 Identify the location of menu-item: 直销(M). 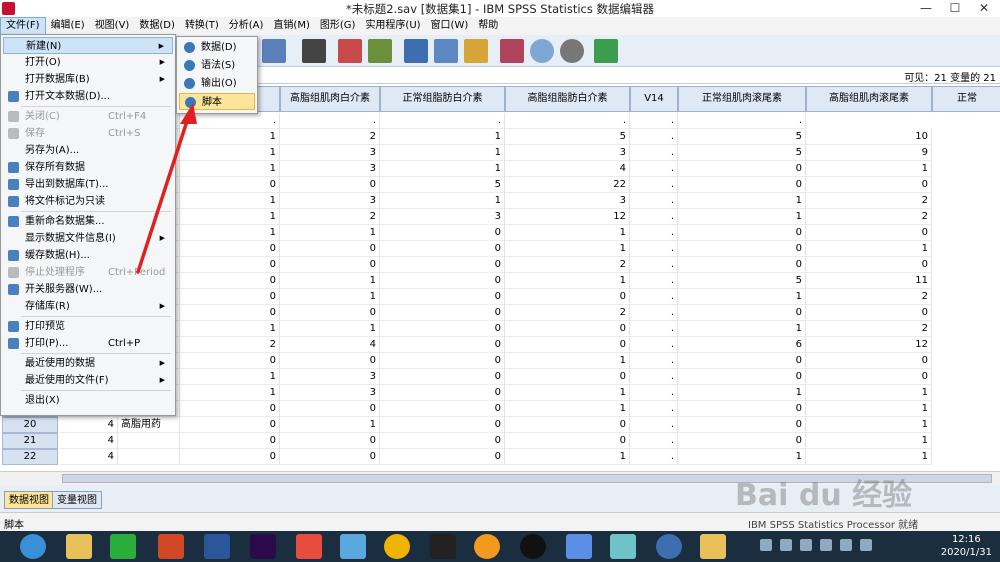
(291, 26).